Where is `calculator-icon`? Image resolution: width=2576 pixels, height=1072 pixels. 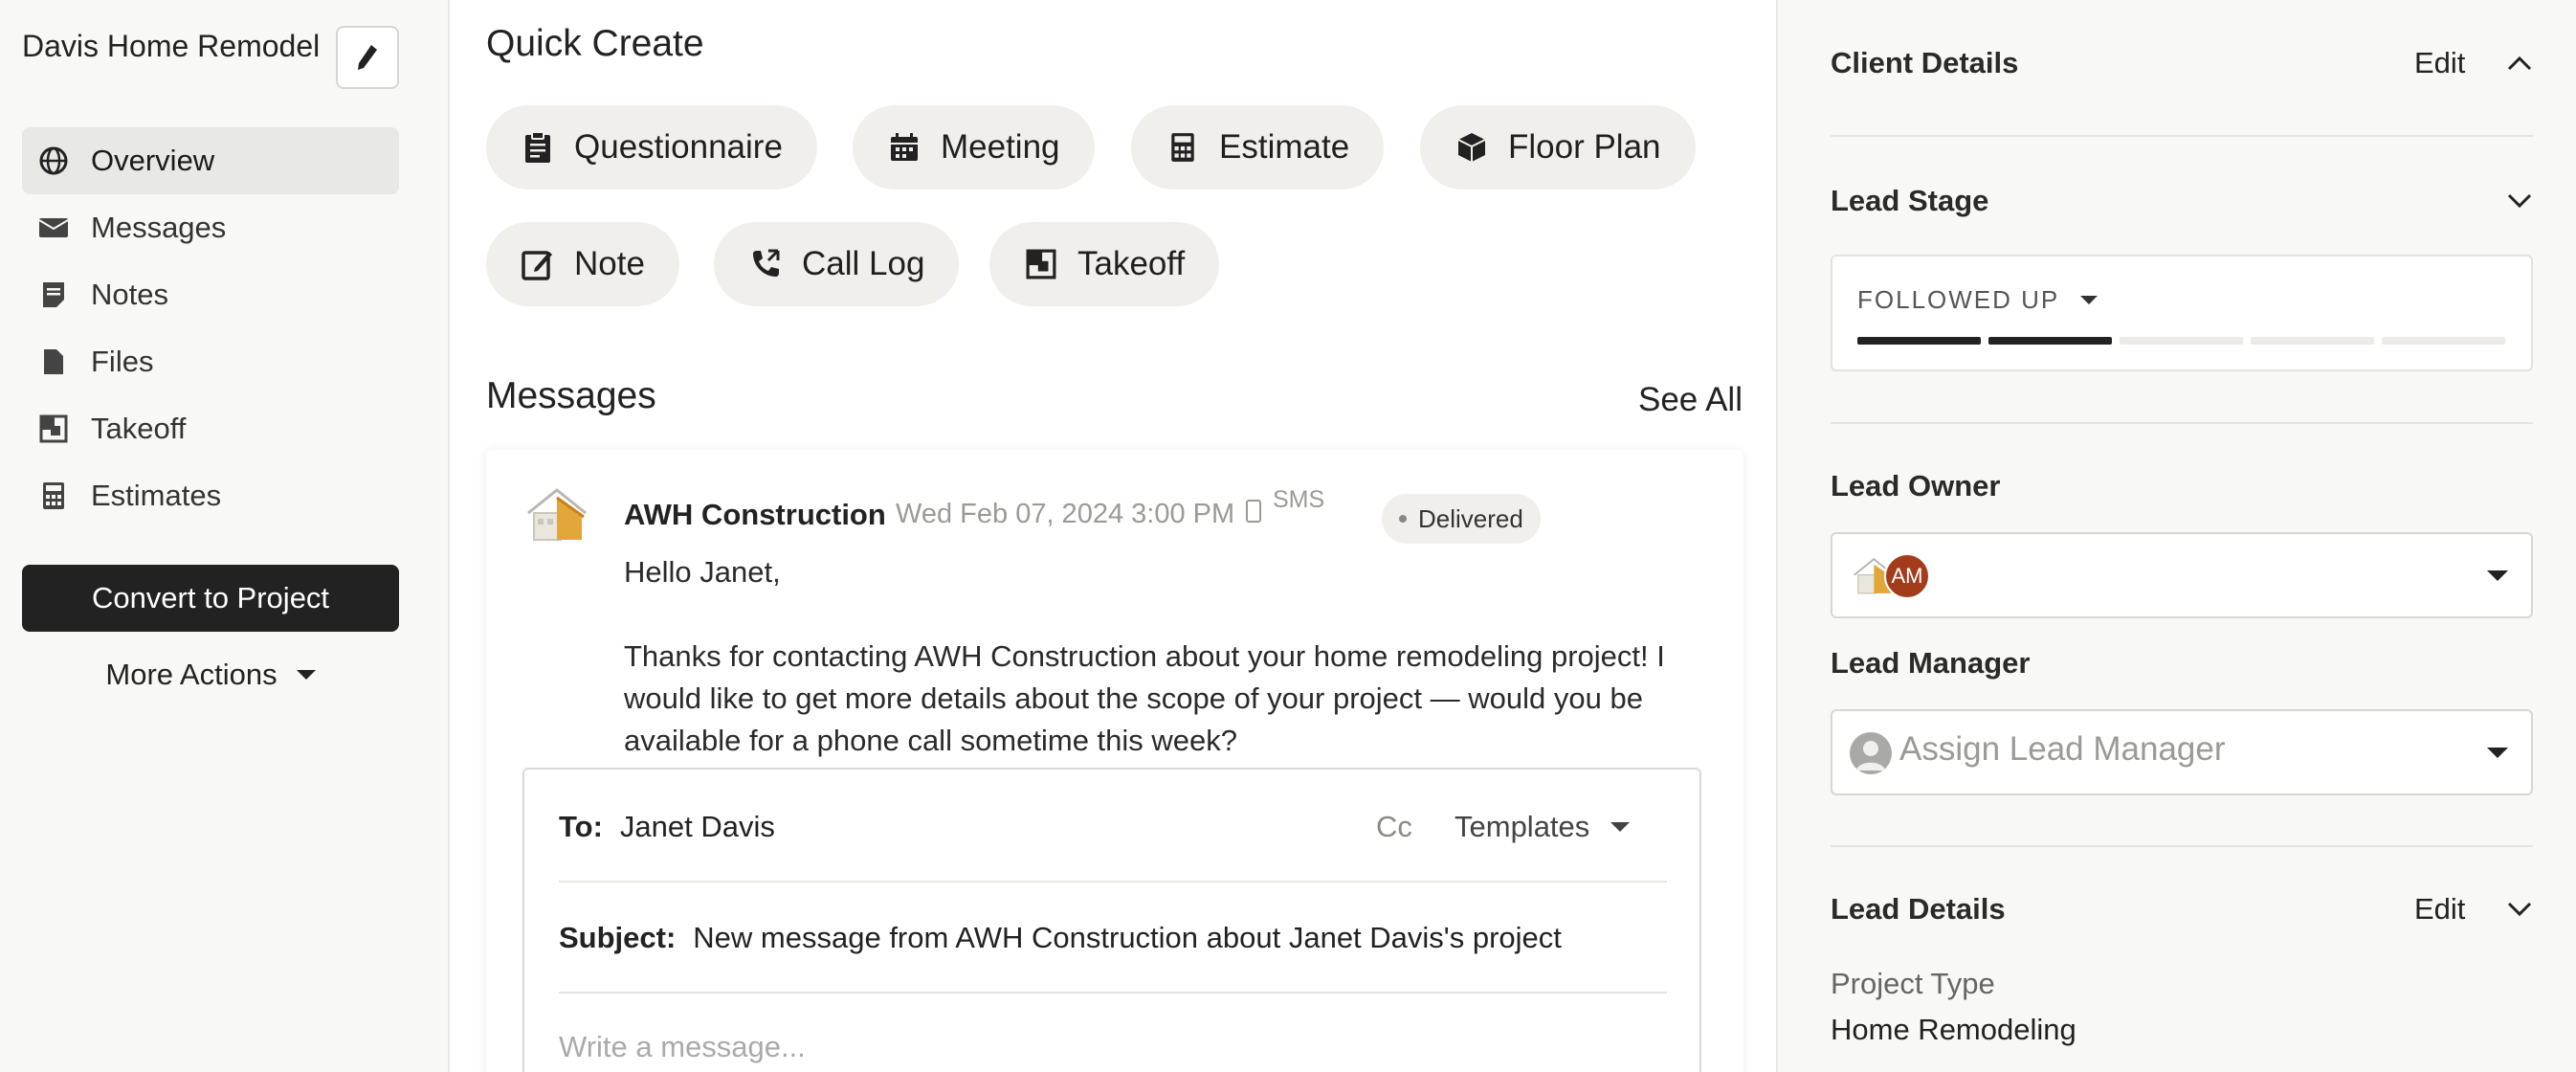
calculator-icon is located at coordinates (53, 496).